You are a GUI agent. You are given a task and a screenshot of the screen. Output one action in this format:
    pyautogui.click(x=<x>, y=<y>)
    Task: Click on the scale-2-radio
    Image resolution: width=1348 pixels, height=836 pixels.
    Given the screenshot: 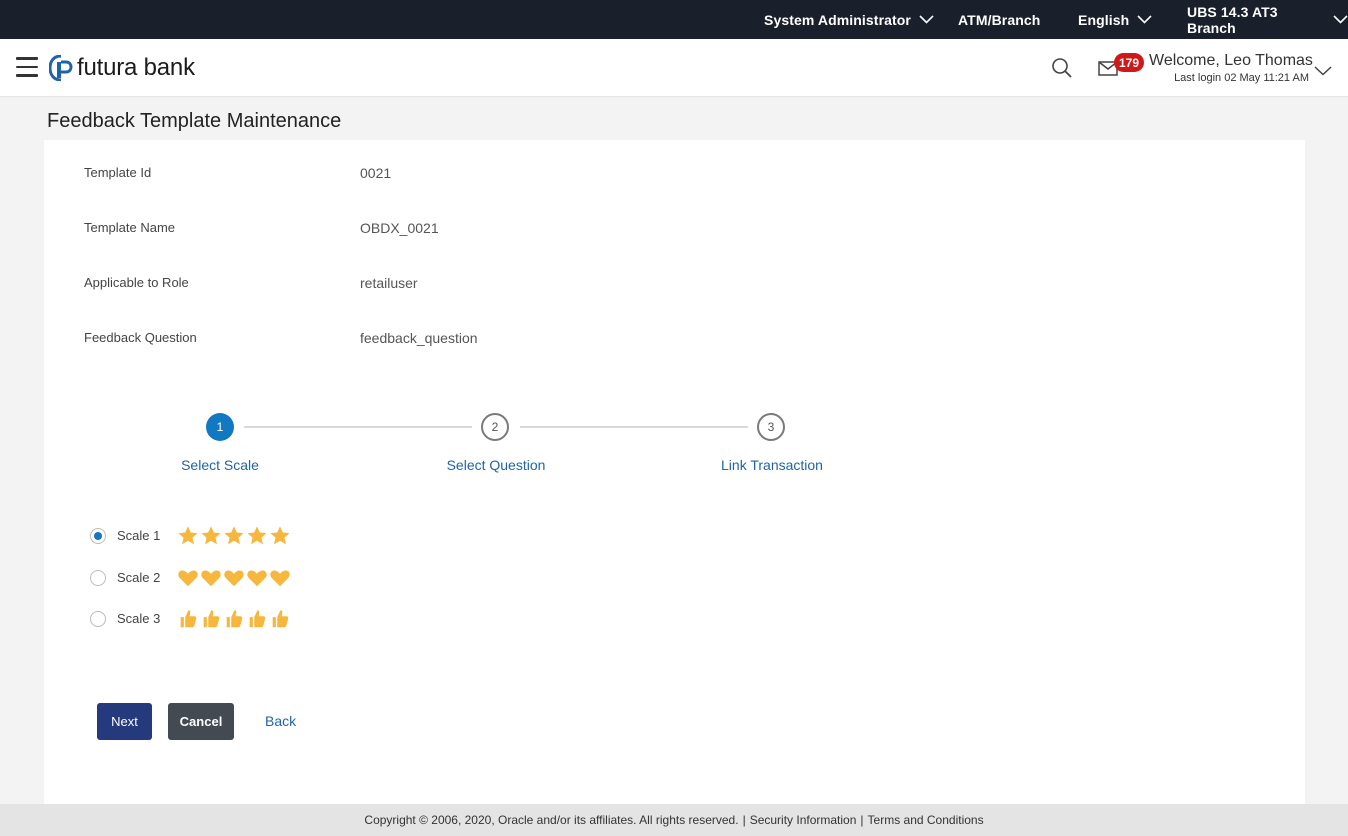 What is the action you would take?
    pyautogui.click(x=98, y=577)
    